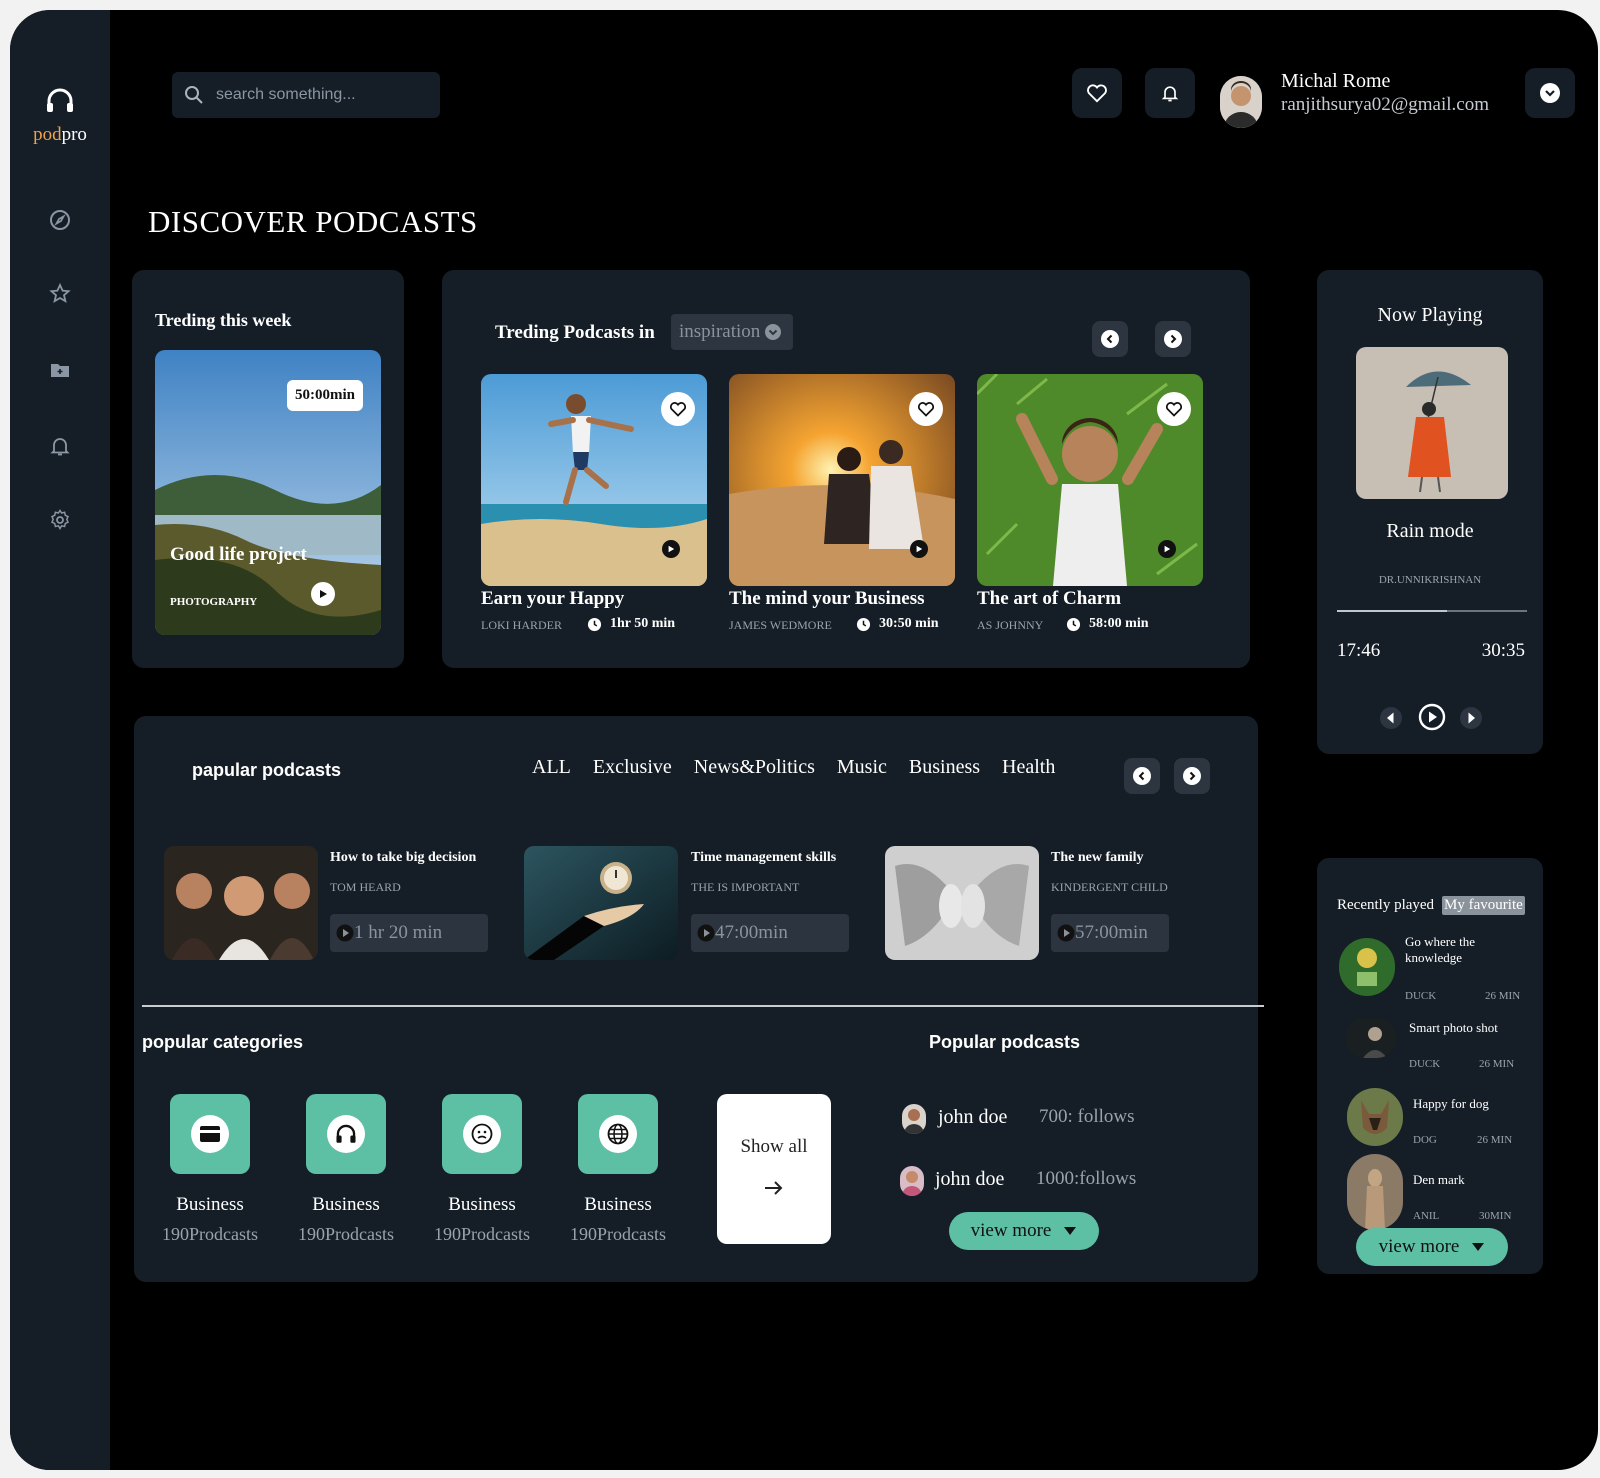 The image size is (1600, 1478). What do you see at coordinates (1359, 650) in the screenshot?
I see `elapsed-time: 17:46` at bounding box center [1359, 650].